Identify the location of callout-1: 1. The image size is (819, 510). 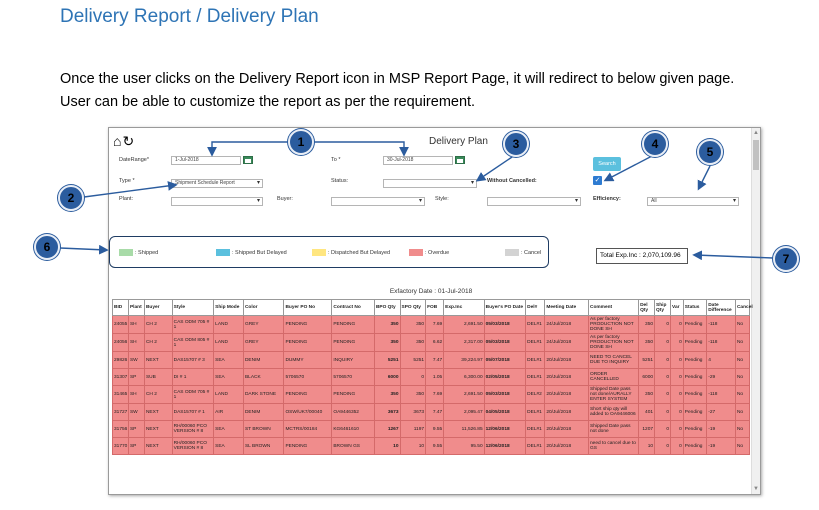
(301, 142).